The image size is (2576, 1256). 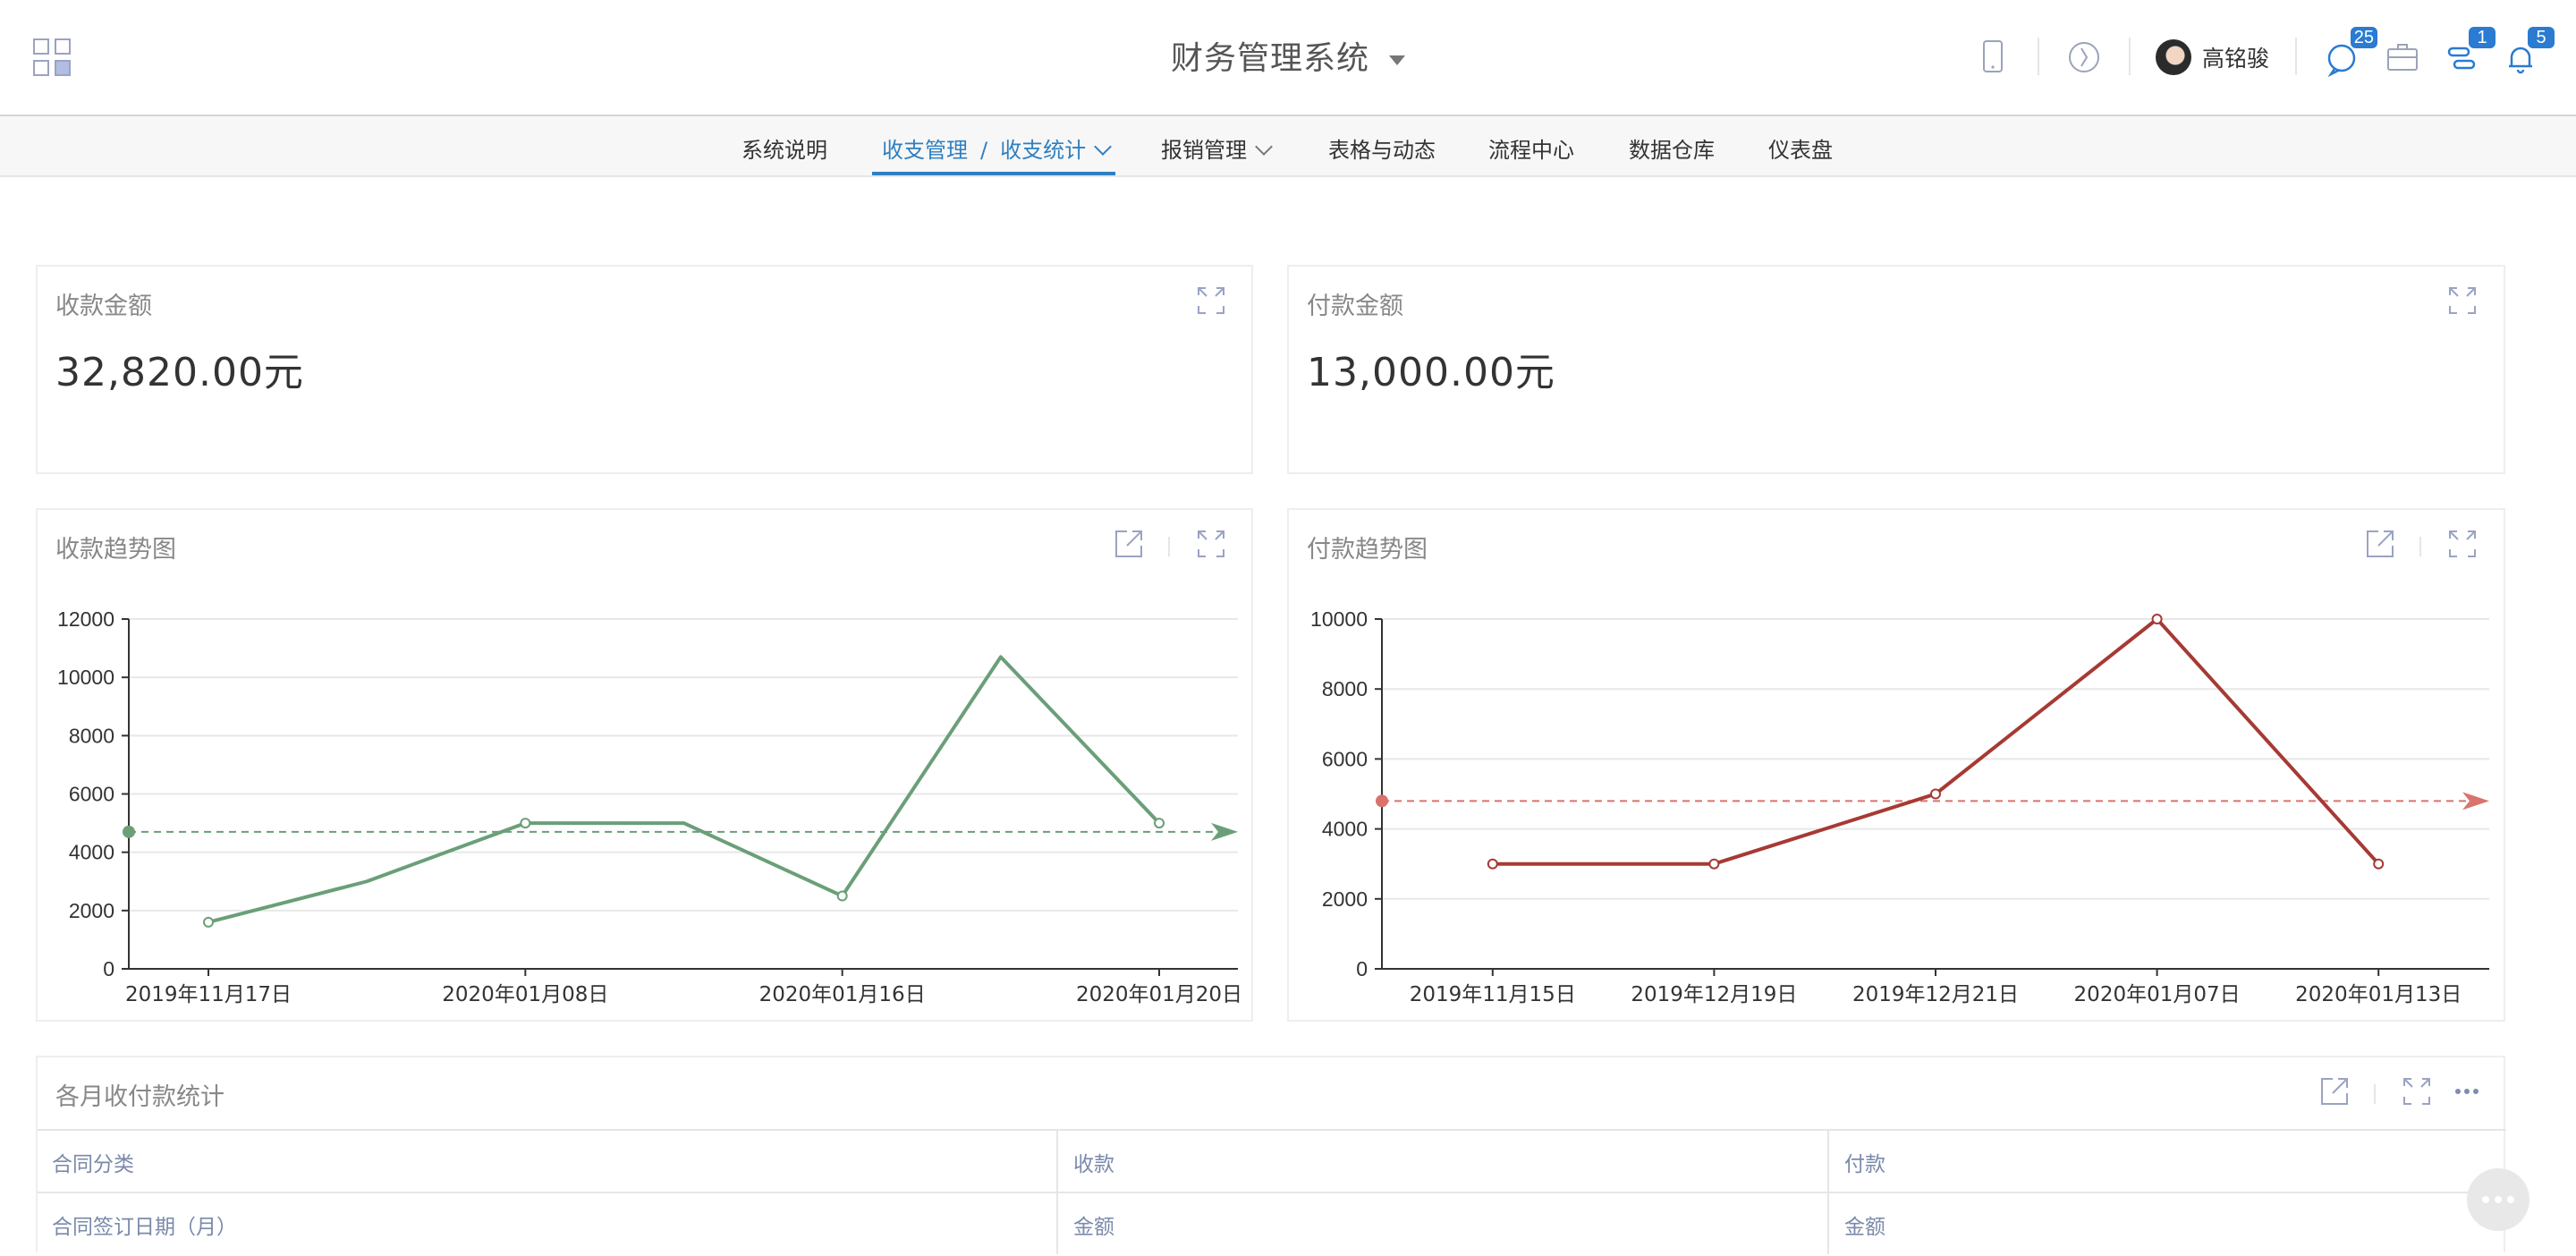 What do you see at coordinates (1935, 995) in the screenshot?
I see `x-tick-label: 2019年12月21日` at bounding box center [1935, 995].